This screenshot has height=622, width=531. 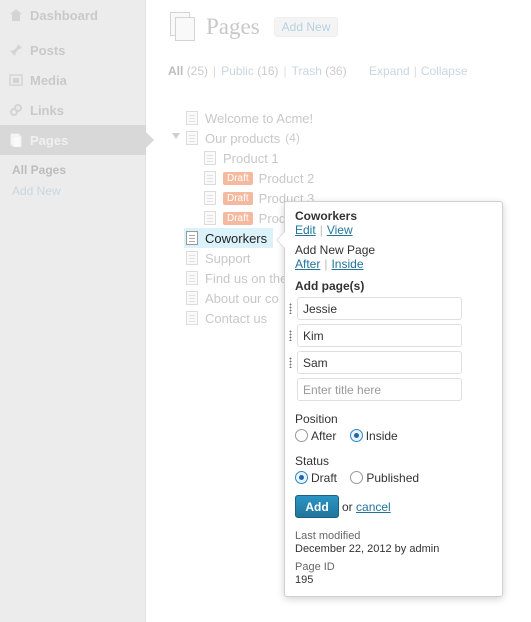 I want to click on page-title-input-new, so click(x=379, y=389).